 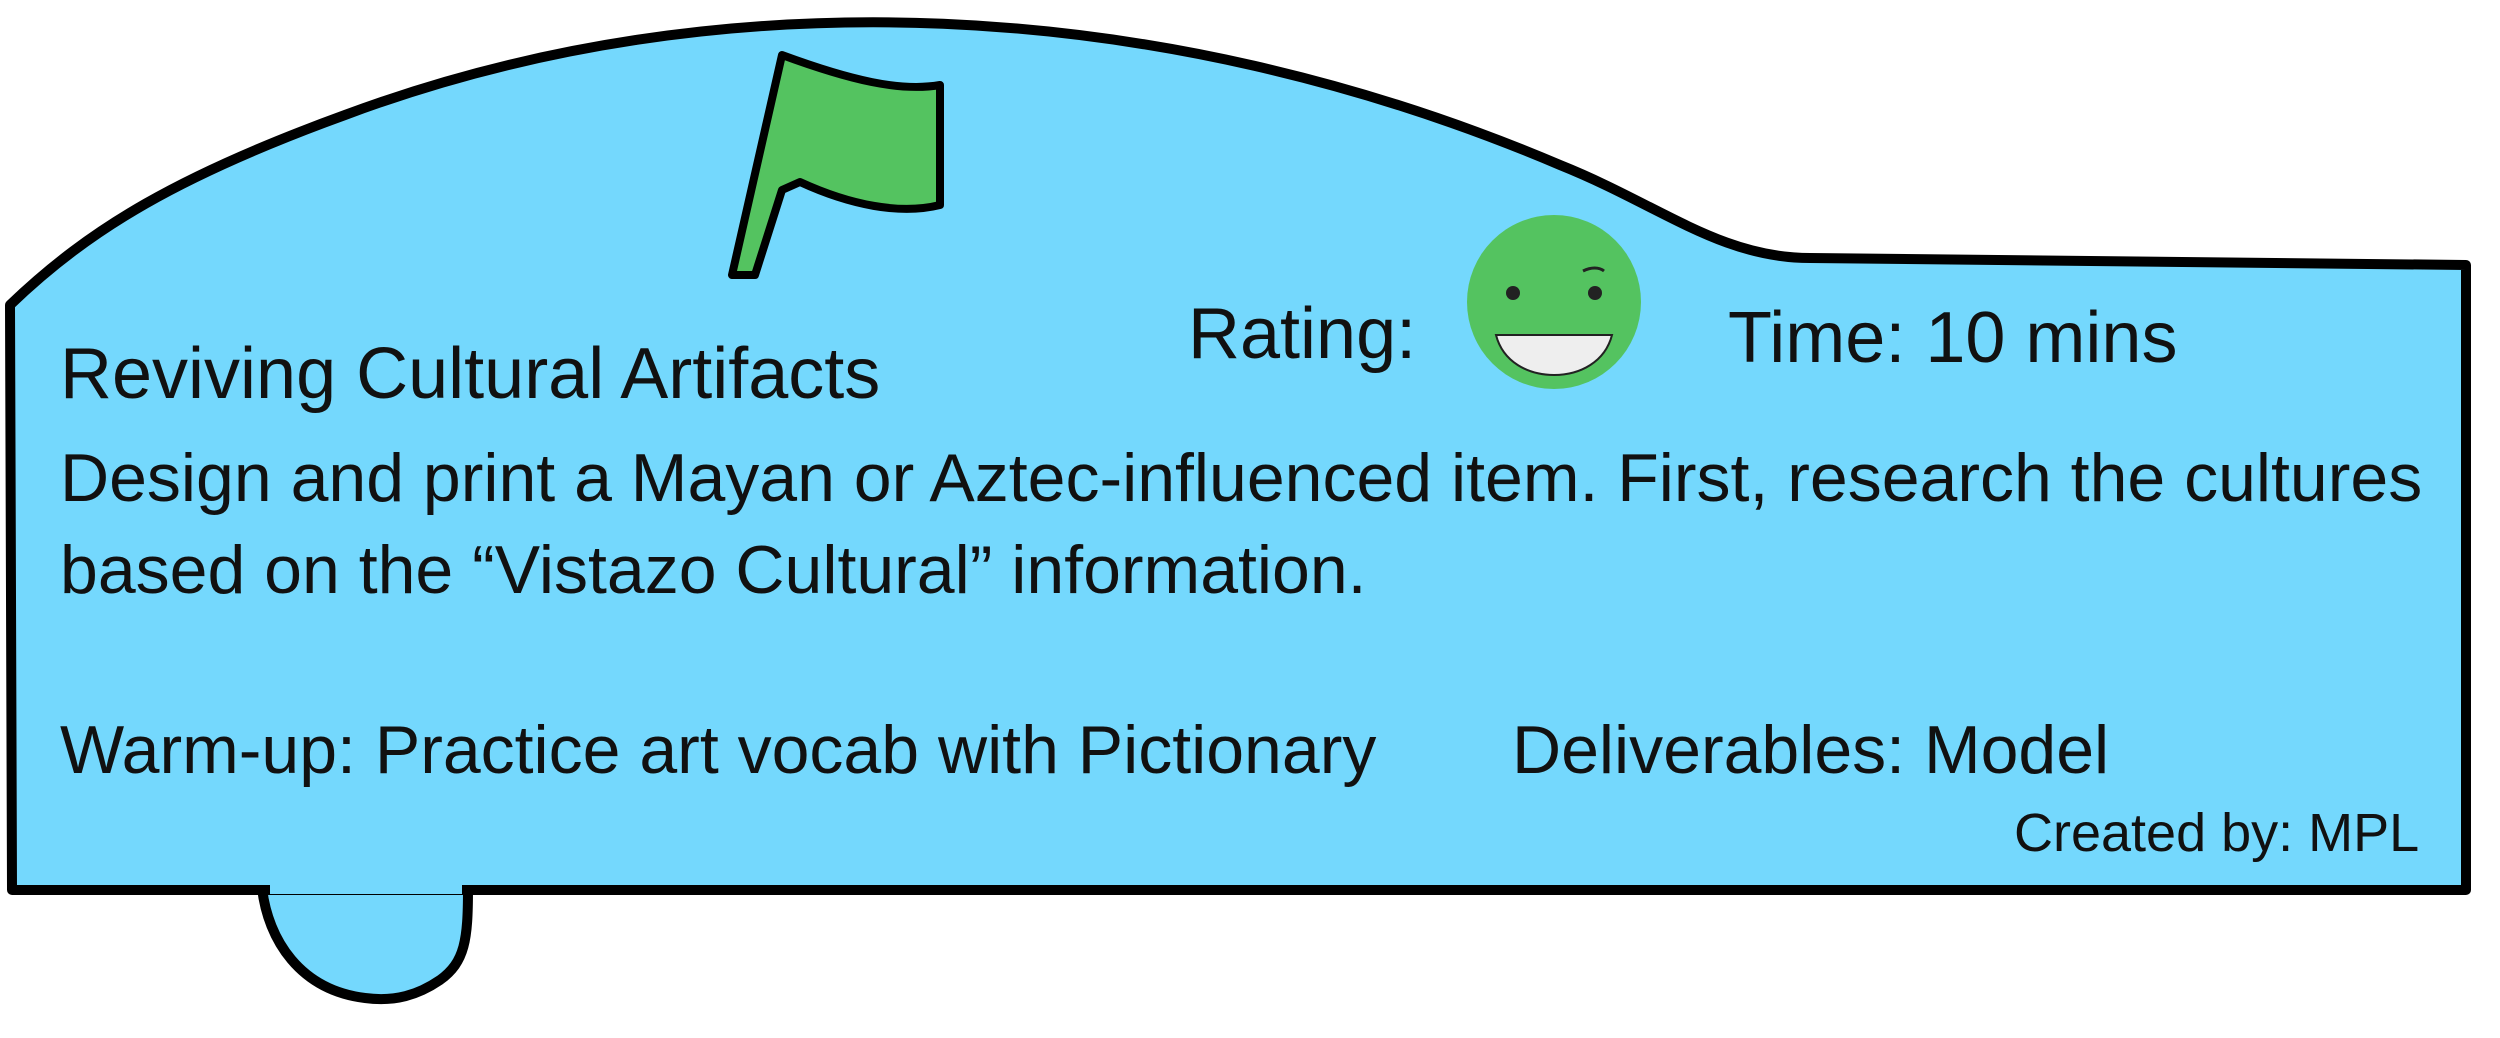 What do you see at coordinates (2217, 833) in the screenshot?
I see `creator-credit: Created by: MPL` at bounding box center [2217, 833].